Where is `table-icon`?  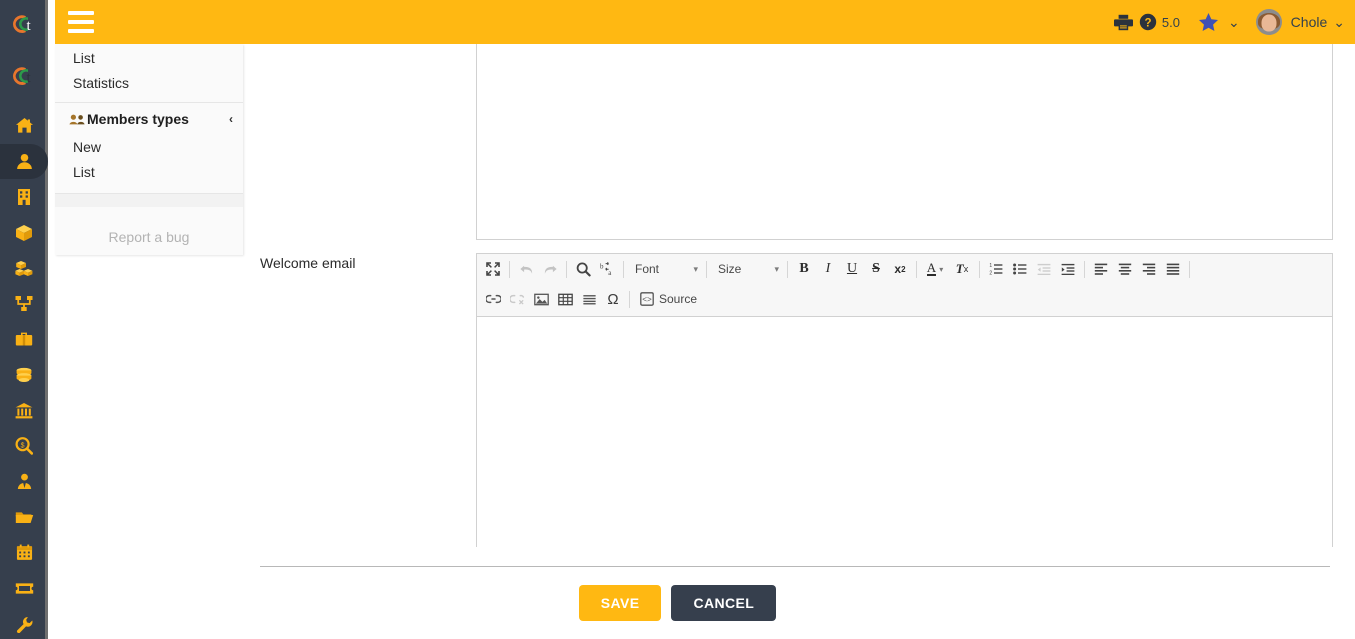 table-icon is located at coordinates (565, 299).